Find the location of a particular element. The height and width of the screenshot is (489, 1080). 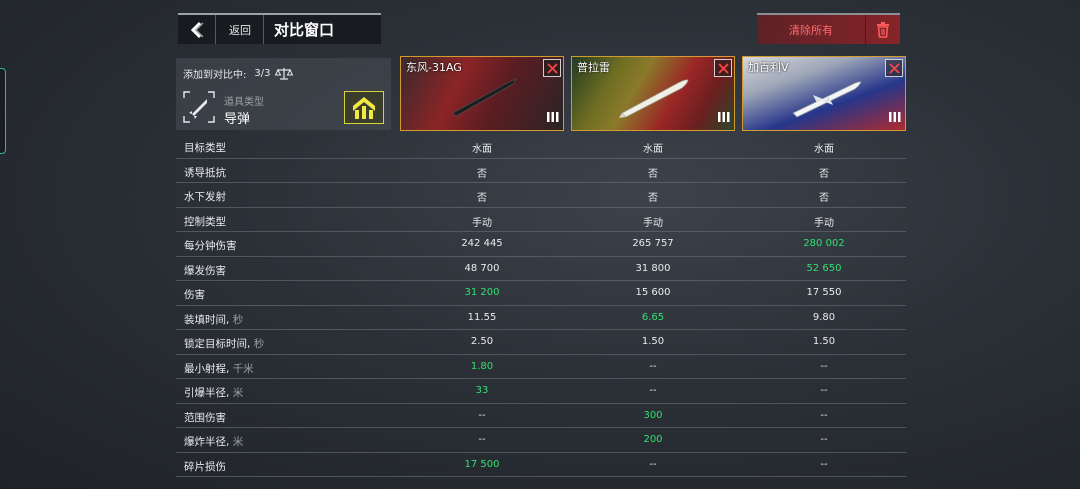

stat-label-text: 诱导抵抗 is located at coordinates (205, 172).